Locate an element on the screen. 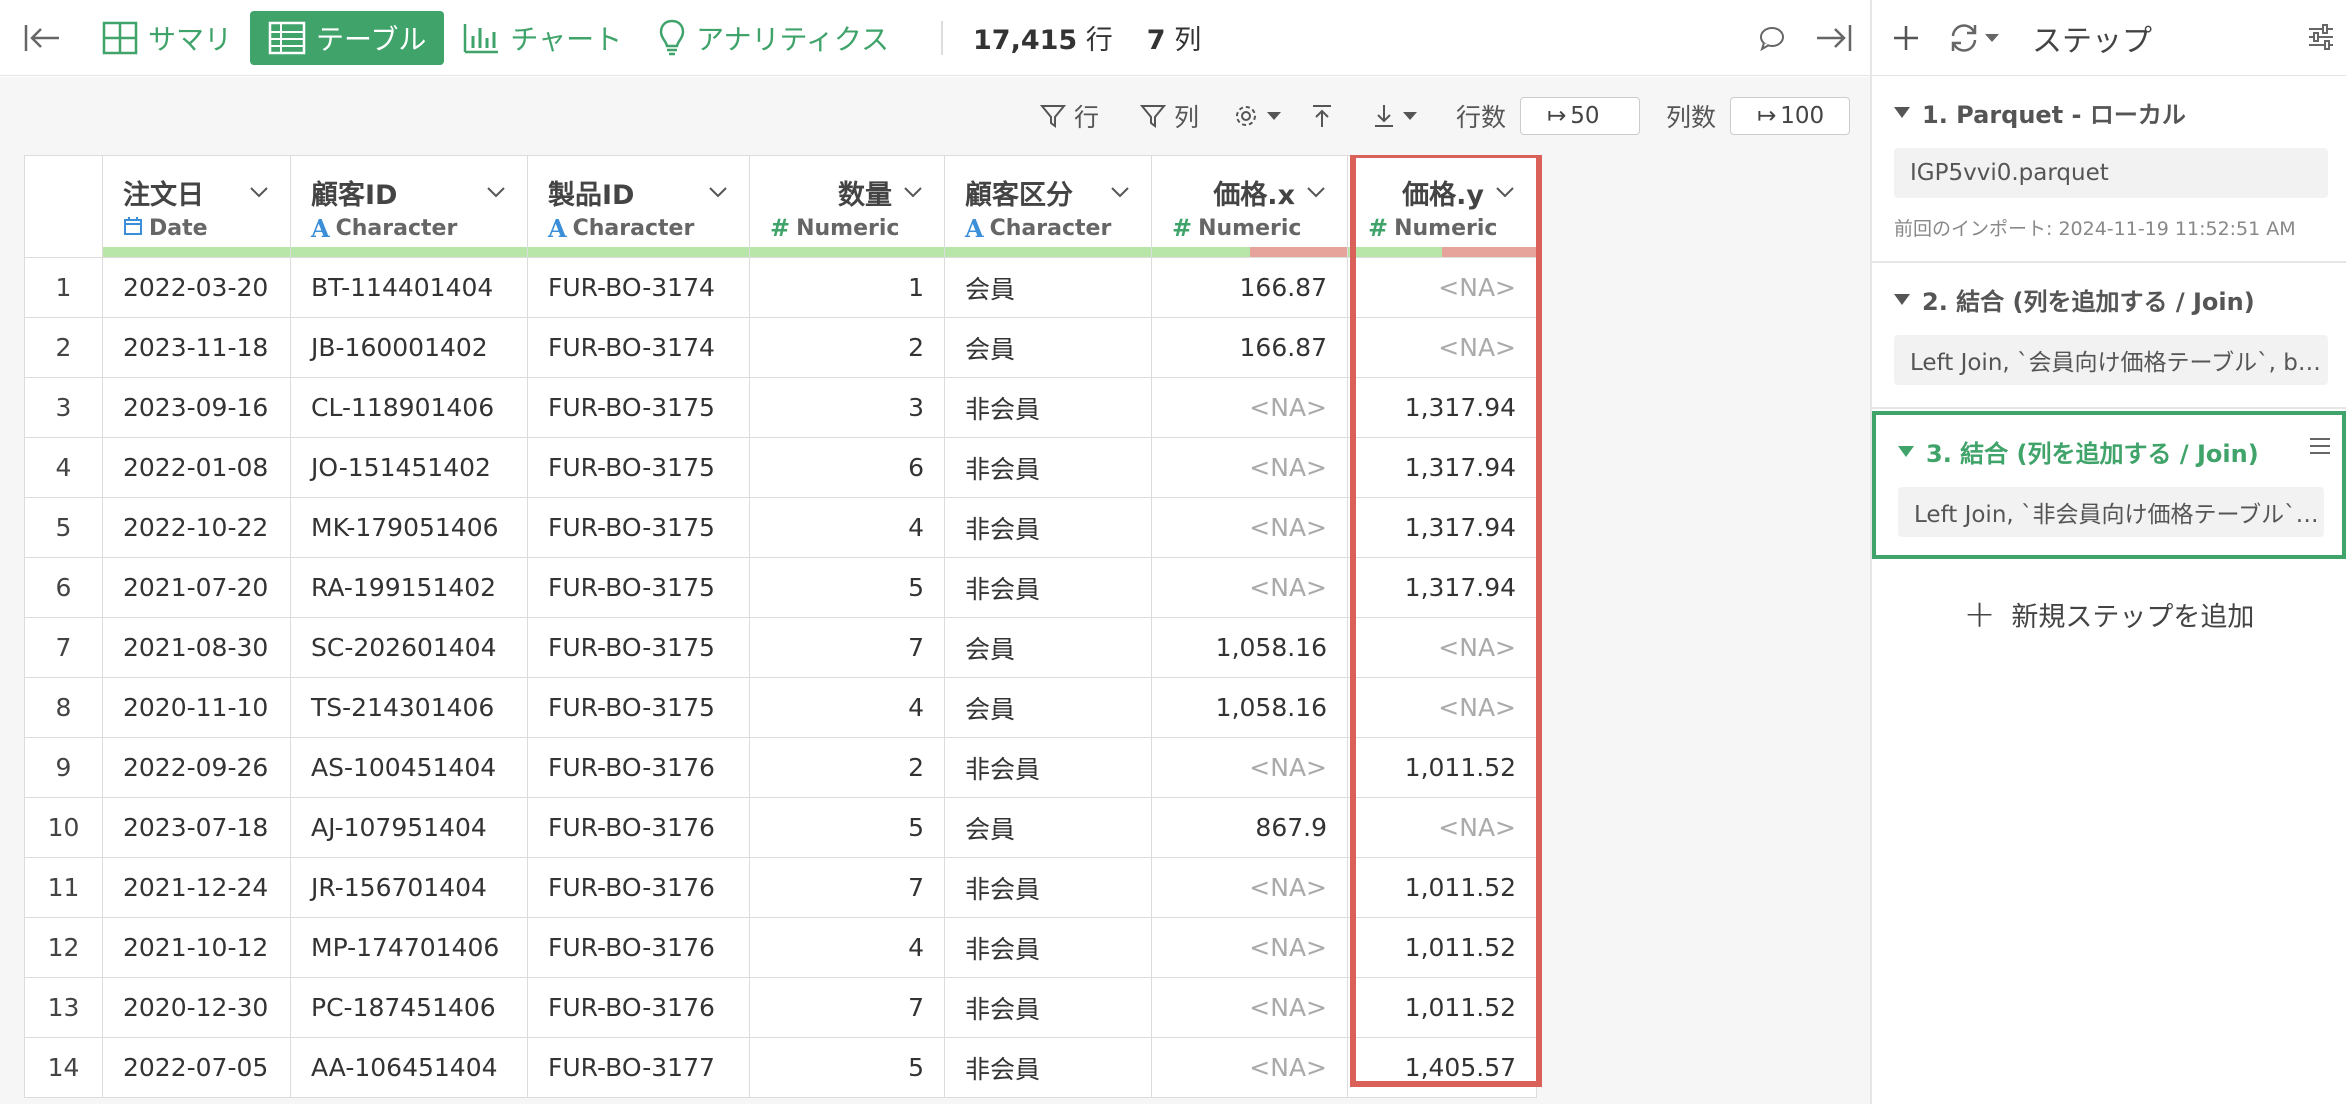  column-header: 顧客ID A Character is located at coordinates (409, 206).